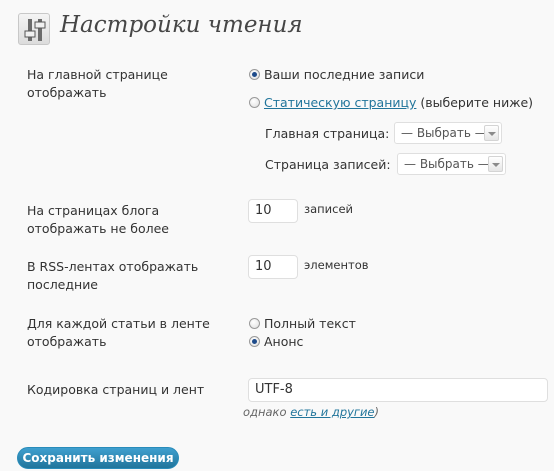 The image size is (554, 471). What do you see at coordinates (181, 25) in the screenshot?
I see `page-title: Настройки чтения` at bounding box center [181, 25].